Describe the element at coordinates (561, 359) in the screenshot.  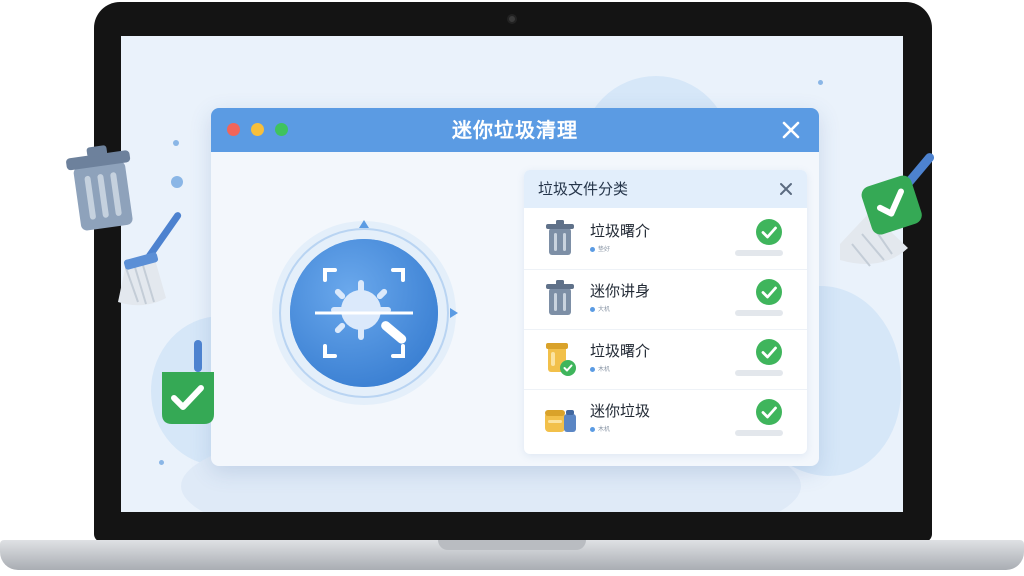
I see `cache-jar-icon` at that location.